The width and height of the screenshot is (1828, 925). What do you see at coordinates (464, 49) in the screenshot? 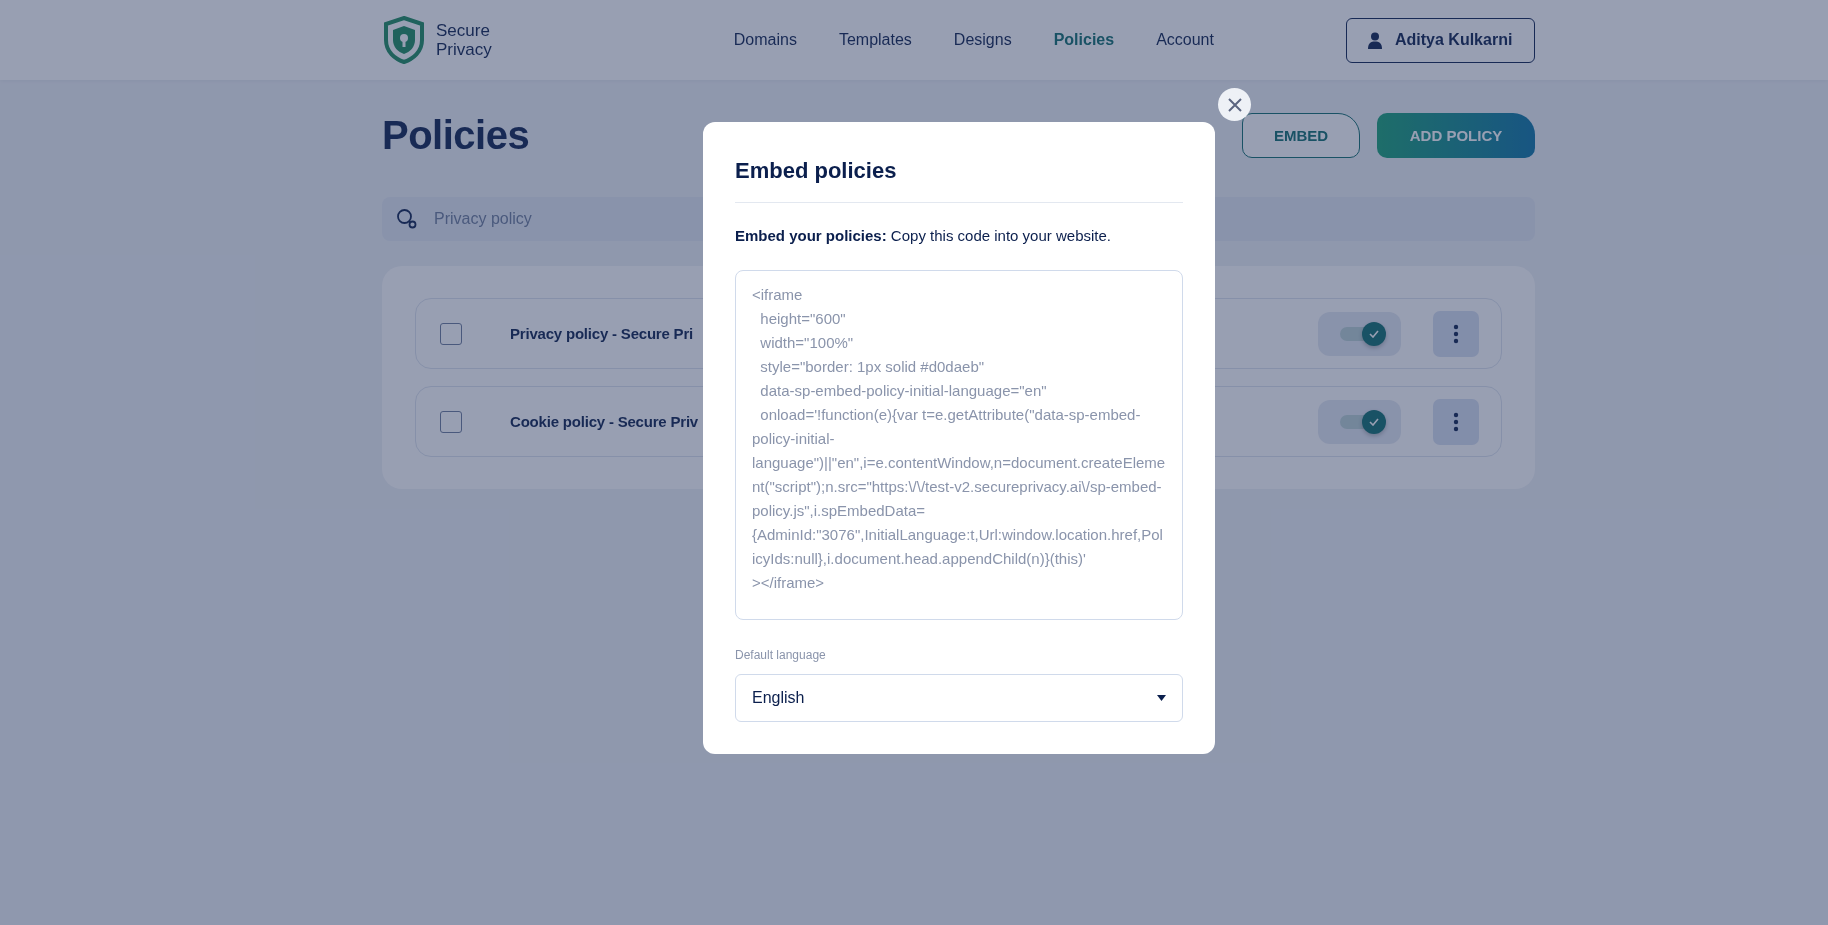
I see `logo-text: Privacy` at bounding box center [464, 49].